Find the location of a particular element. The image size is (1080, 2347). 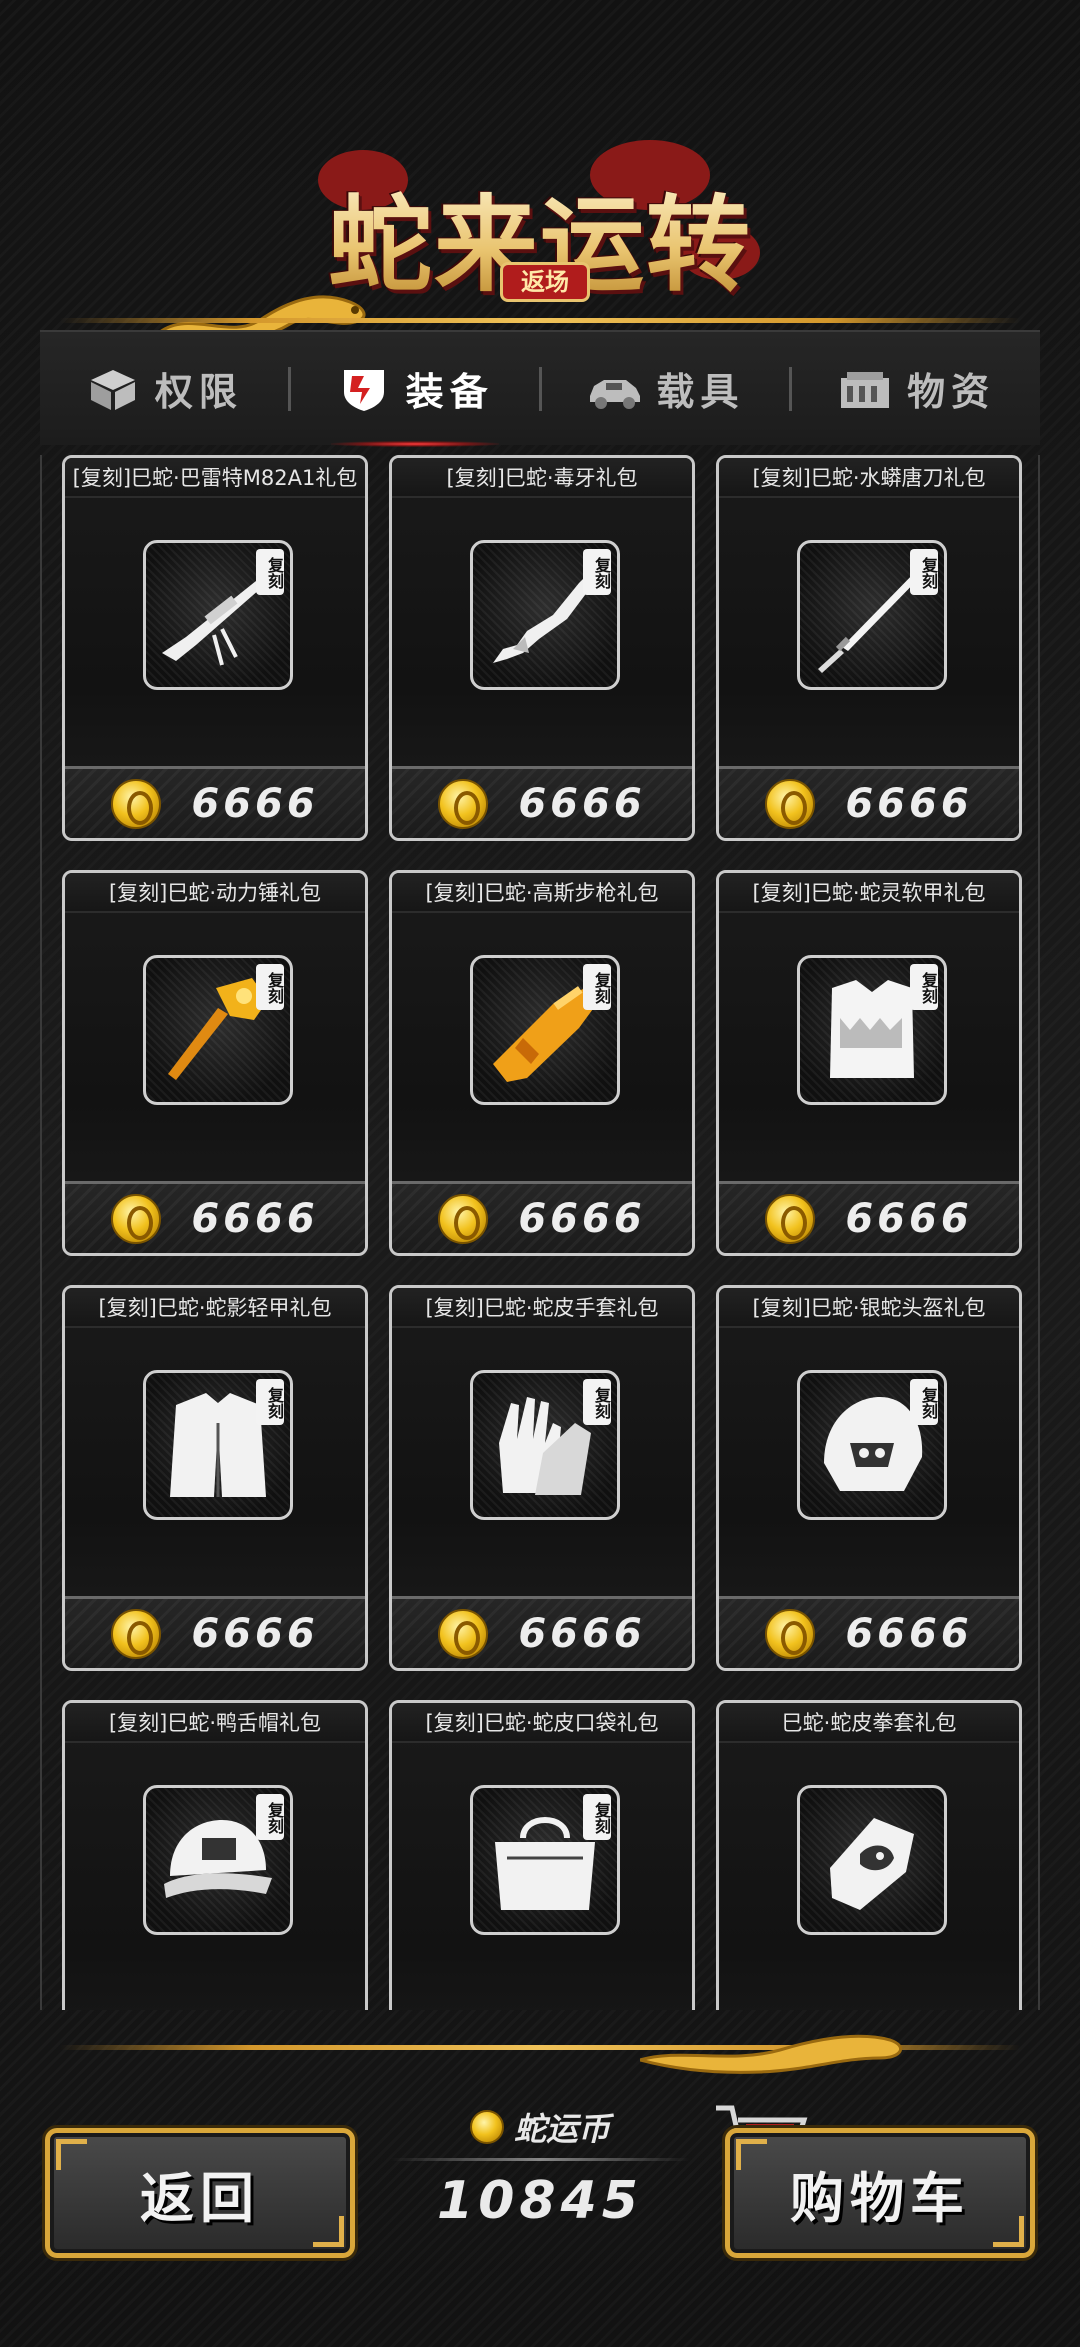

header-divider is located at coordinates (540, 320).